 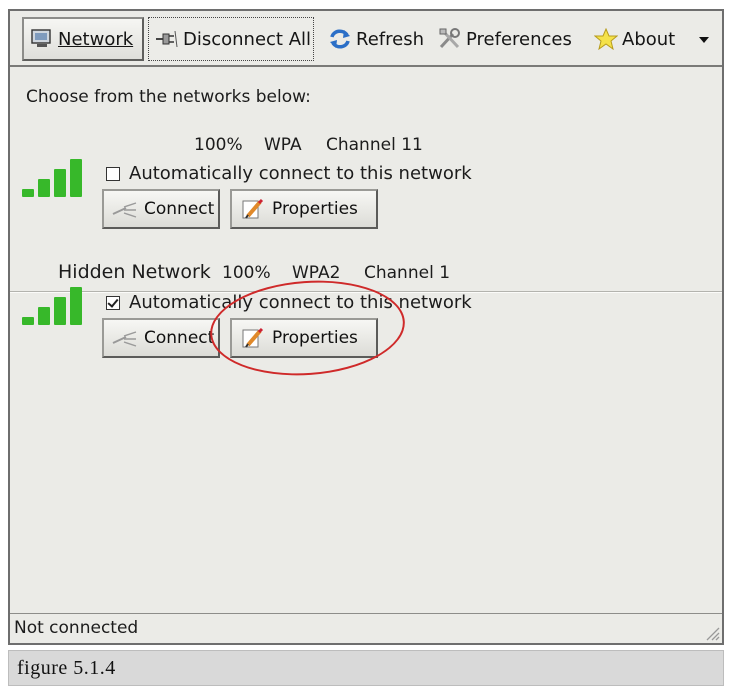 I want to click on chevron-down-icon, so click(x=704, y=39).